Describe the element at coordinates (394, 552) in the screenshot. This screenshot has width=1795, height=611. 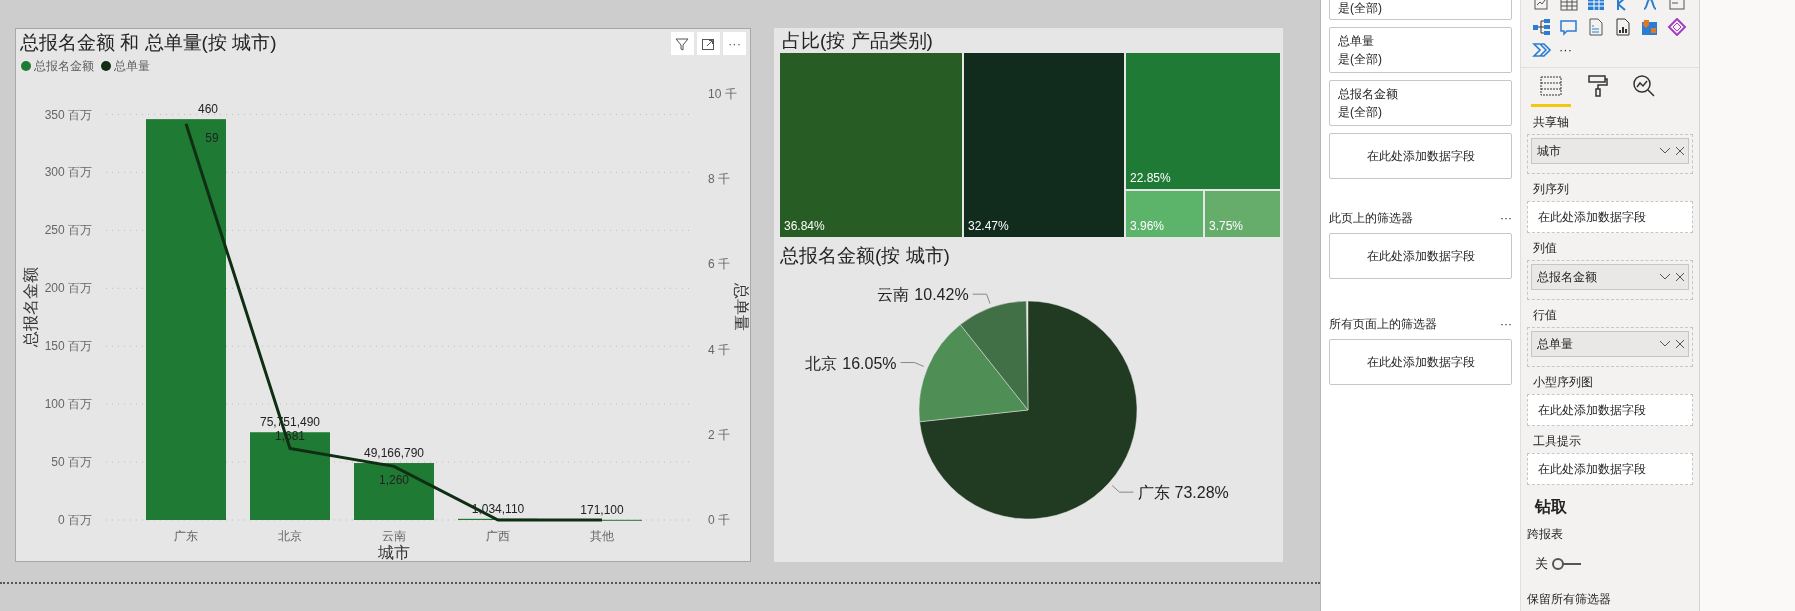
I see `axis-title: 城市` at that location.